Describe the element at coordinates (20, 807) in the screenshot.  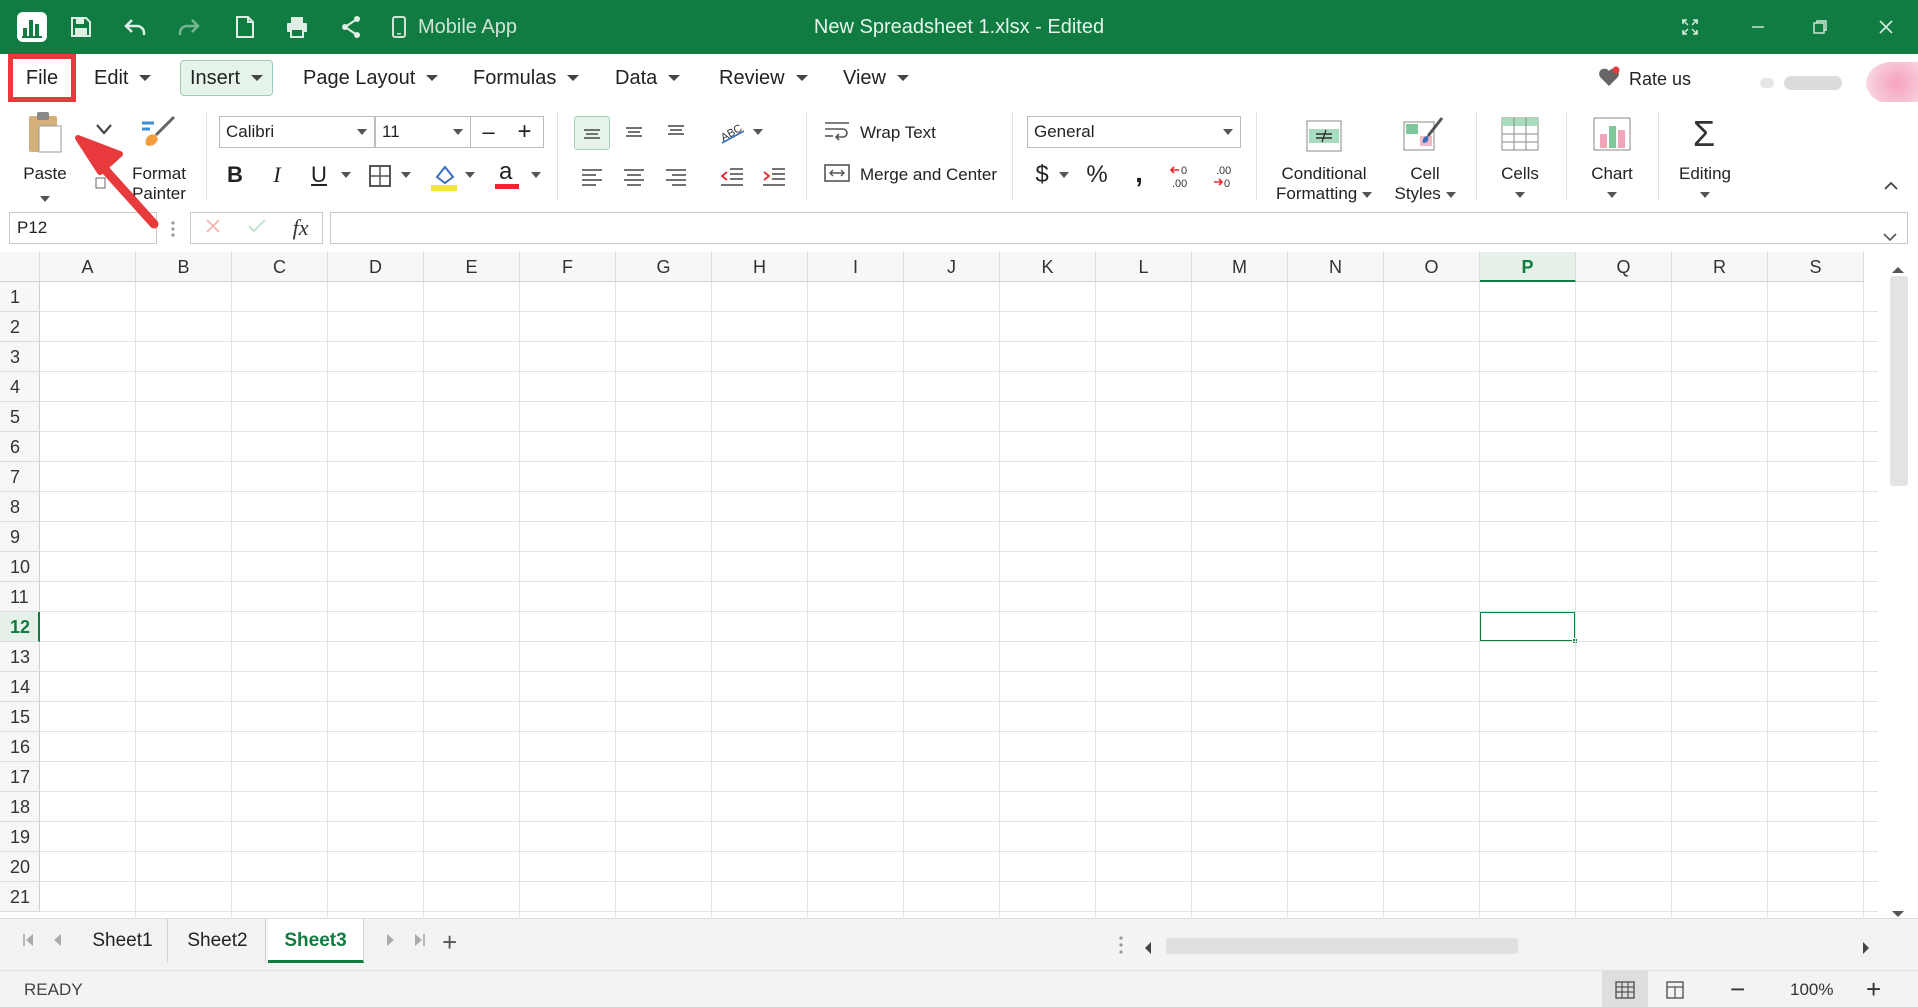
I see `row-header: 18` at that location.